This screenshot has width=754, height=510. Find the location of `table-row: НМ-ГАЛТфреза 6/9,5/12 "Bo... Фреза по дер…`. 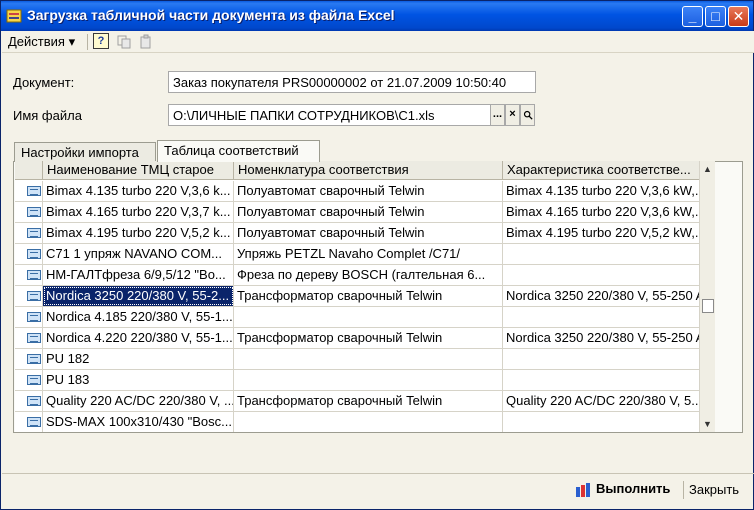

table-row: НМ-ГАЛТфреза 6/9,5/12 "Bo... Фреза по дер… is located at coordinates (365, 275).